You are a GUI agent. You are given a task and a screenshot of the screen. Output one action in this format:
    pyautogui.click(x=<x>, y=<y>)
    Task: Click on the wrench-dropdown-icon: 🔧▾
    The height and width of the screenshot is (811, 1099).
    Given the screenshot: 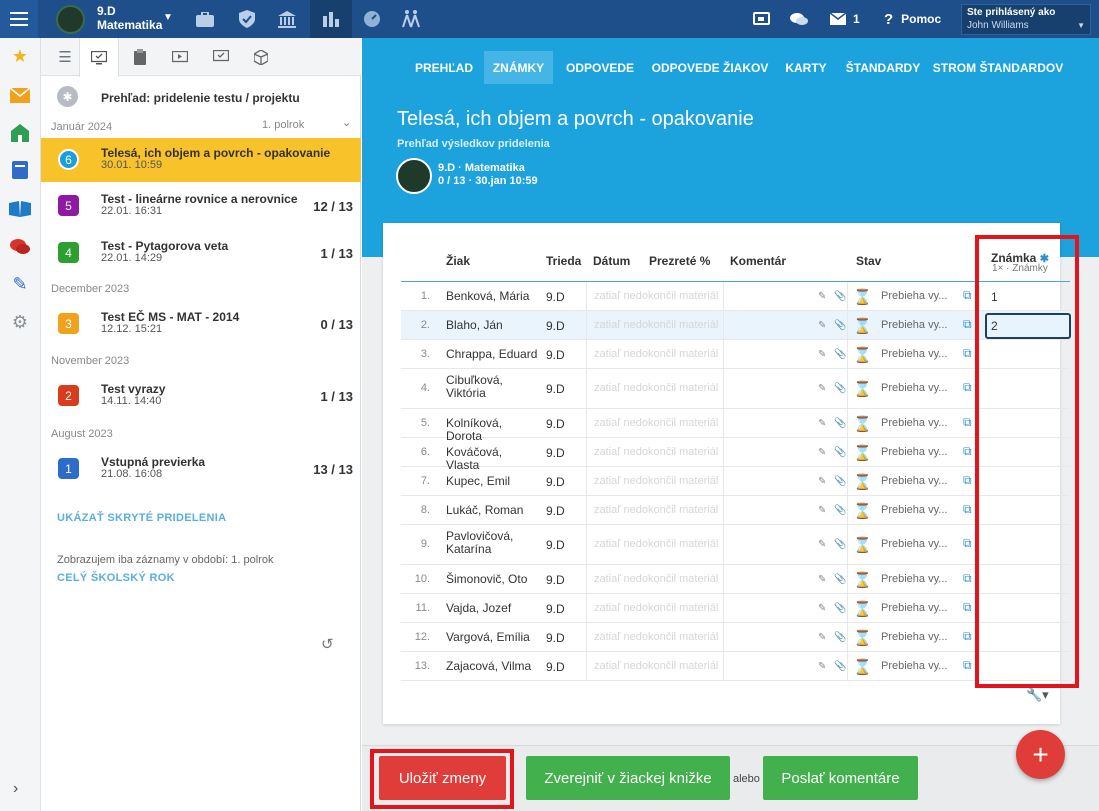 What is the action you would take?
    pyautogui.click(x=1037, y=695)
    